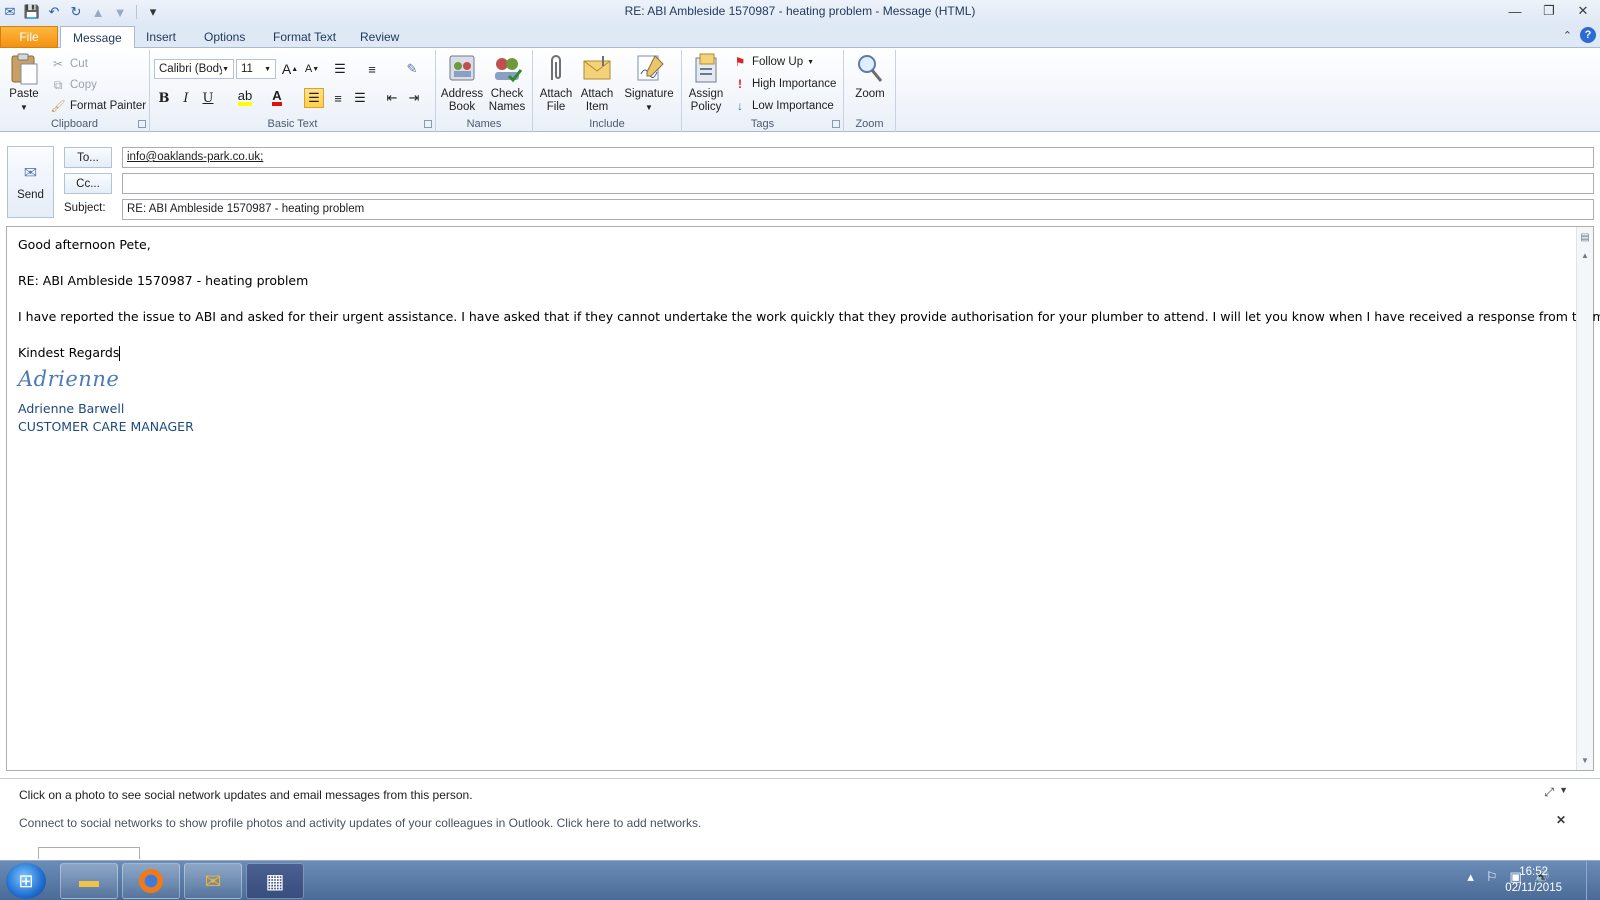 This screenshot has height=900, width=1600. What do you see at coordinates (392, 98) in the screenshot?
I see `decrease-indent-button: ⇤` at bounding box center [392, 98].